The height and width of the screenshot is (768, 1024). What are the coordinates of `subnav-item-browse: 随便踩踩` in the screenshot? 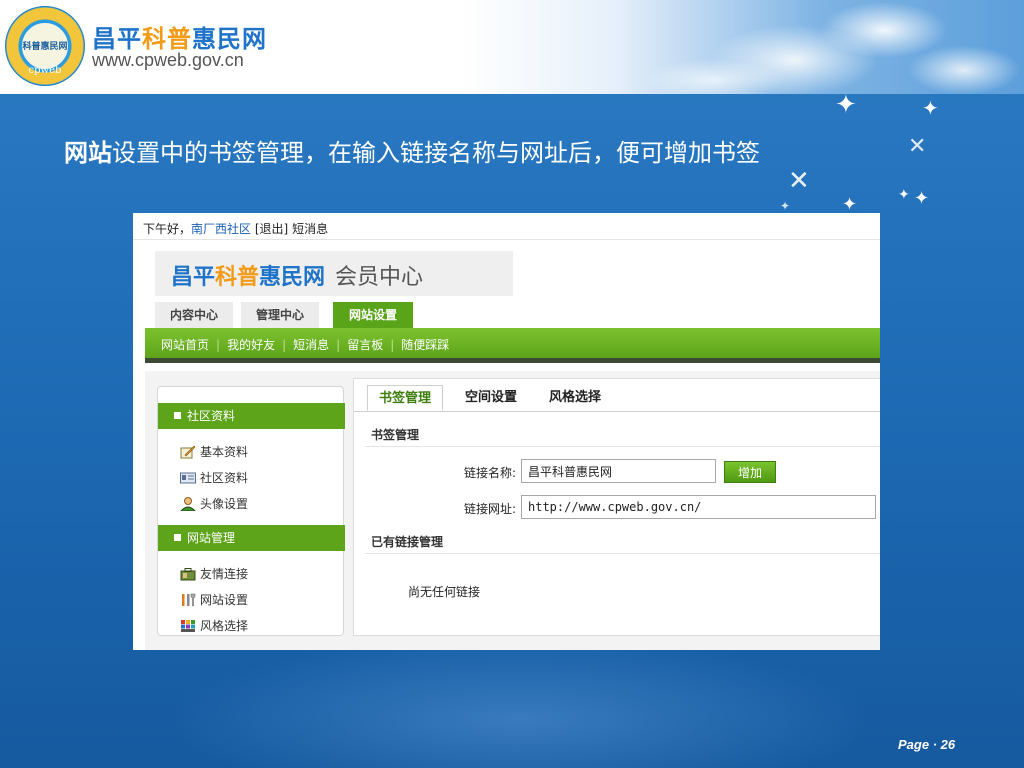 It's located at (425, 345).